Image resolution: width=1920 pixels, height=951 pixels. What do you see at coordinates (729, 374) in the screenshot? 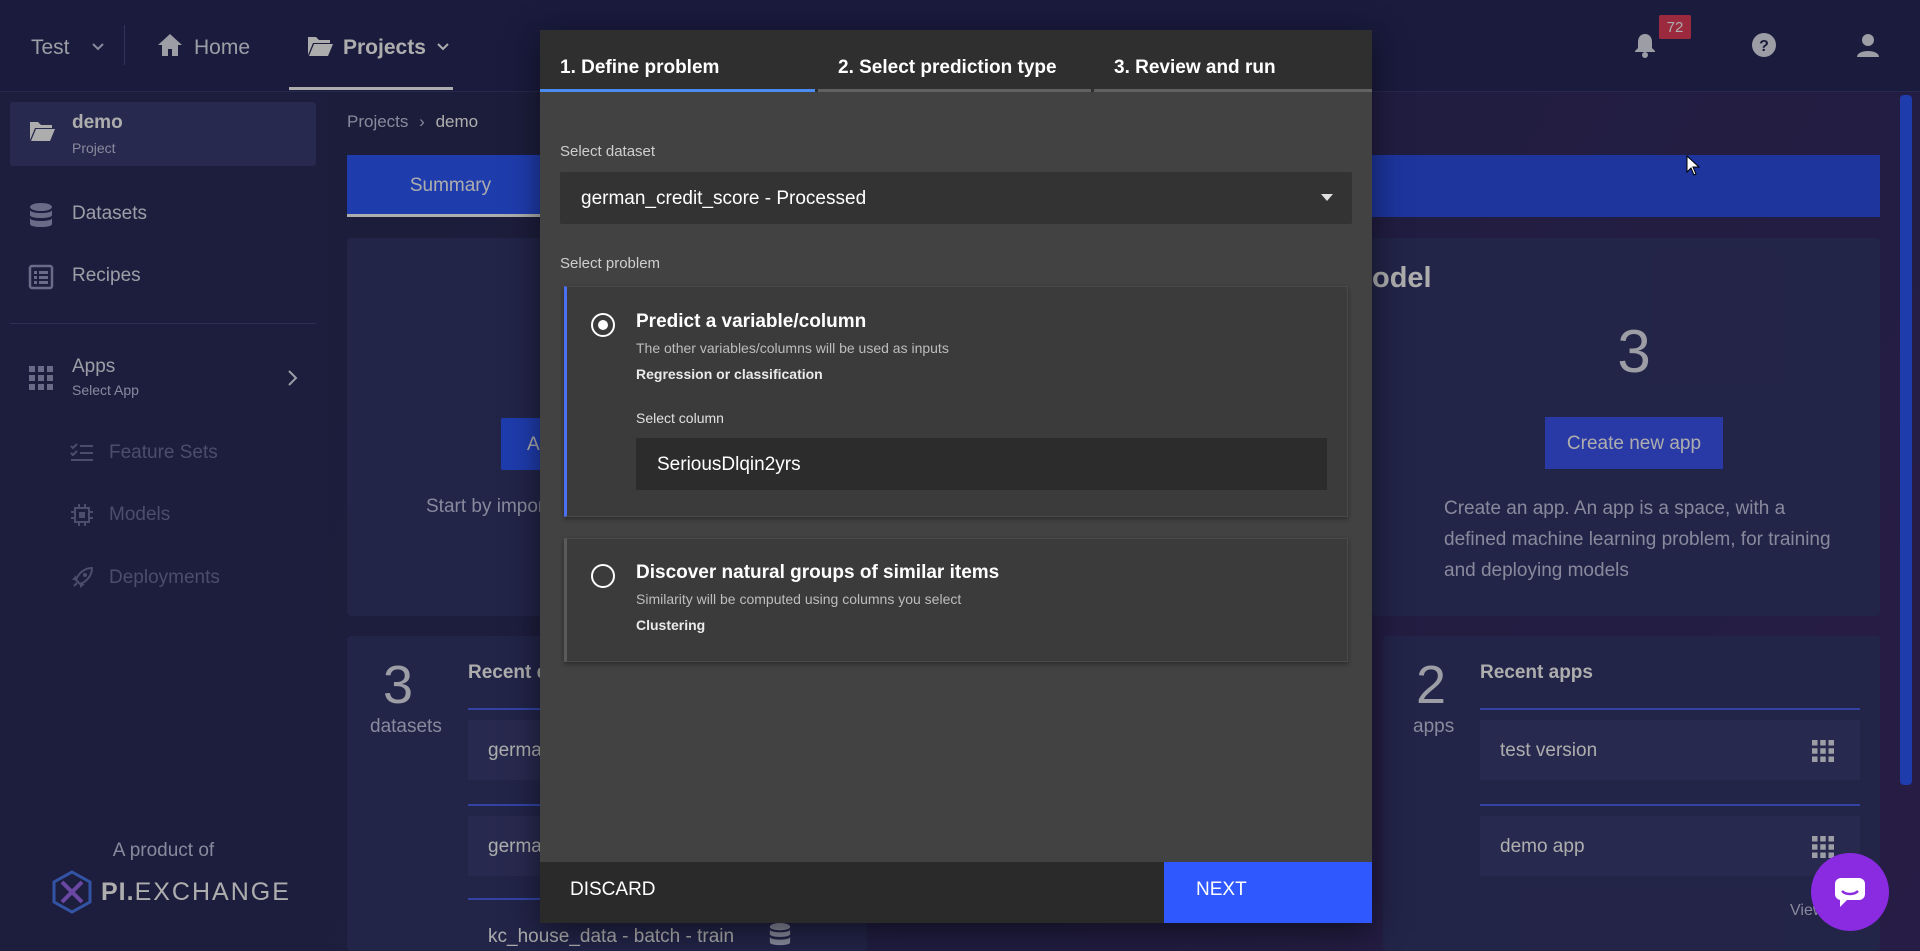
I see `option-type: Regression or classification` at bounding box center [729, 374].